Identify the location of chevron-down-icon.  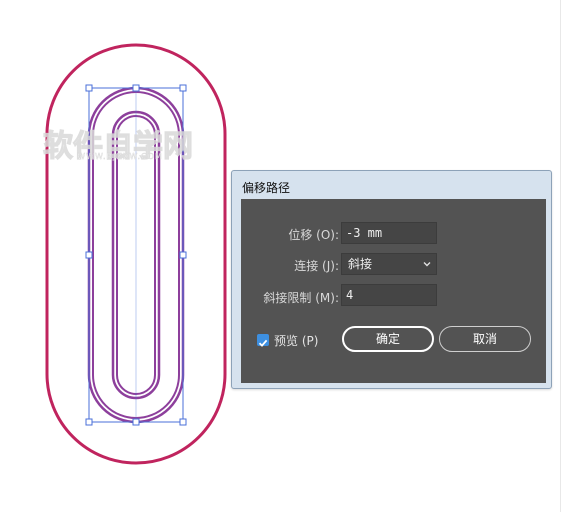
(427, 264).